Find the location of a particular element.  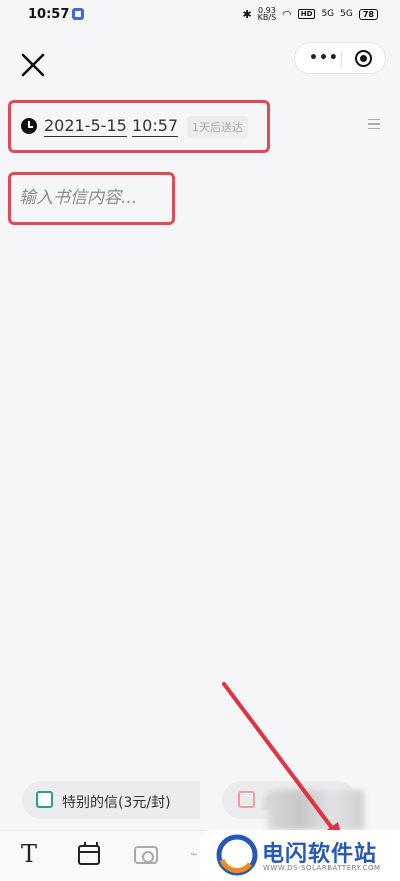

capsule-divider is located at coordinates (341, 59).